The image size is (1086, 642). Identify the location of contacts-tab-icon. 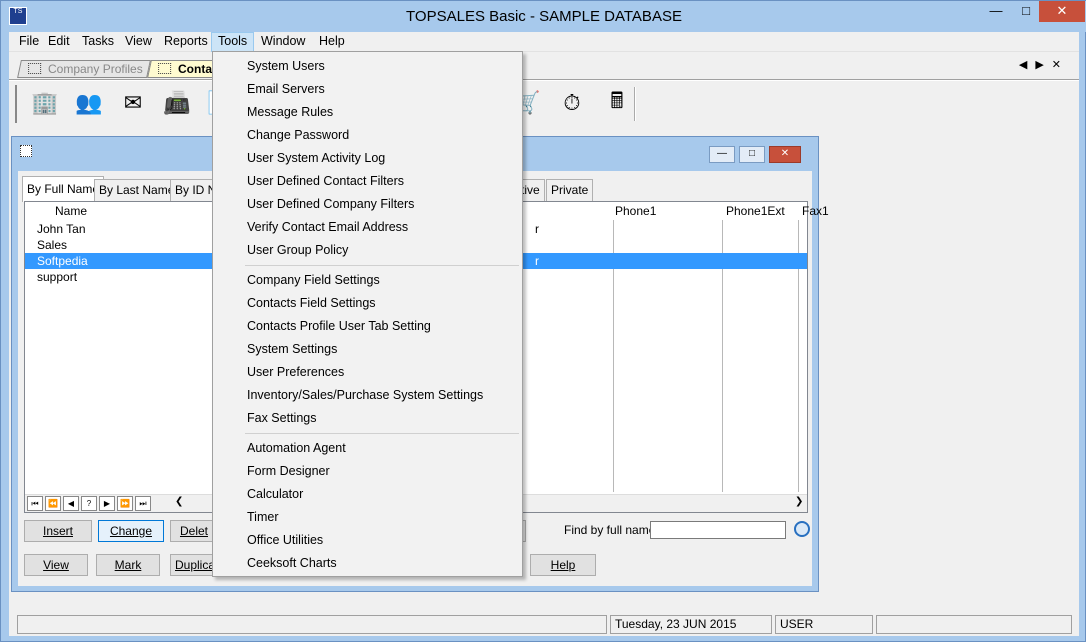
(165, 68).